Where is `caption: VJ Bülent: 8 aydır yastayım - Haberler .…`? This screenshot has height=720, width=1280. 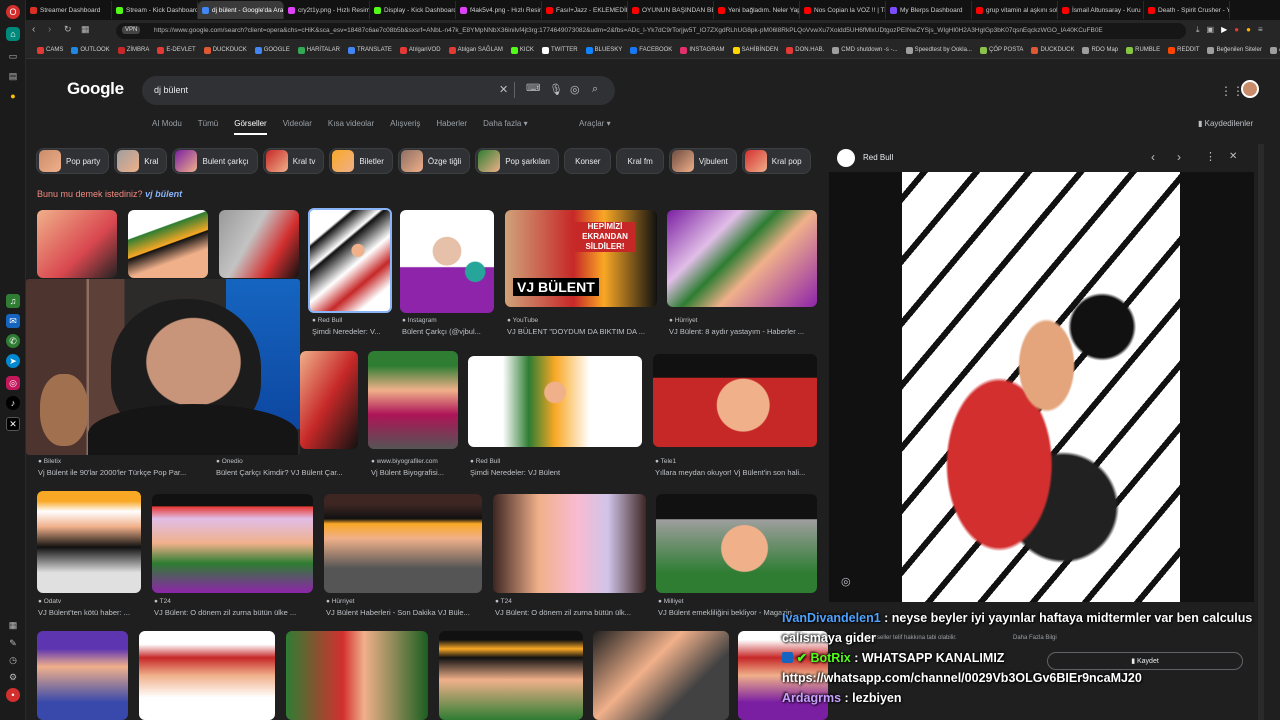
caption: VJ Bülent: 8 aydır yastayım - Haberler .… is located at coordinates (744, 331).